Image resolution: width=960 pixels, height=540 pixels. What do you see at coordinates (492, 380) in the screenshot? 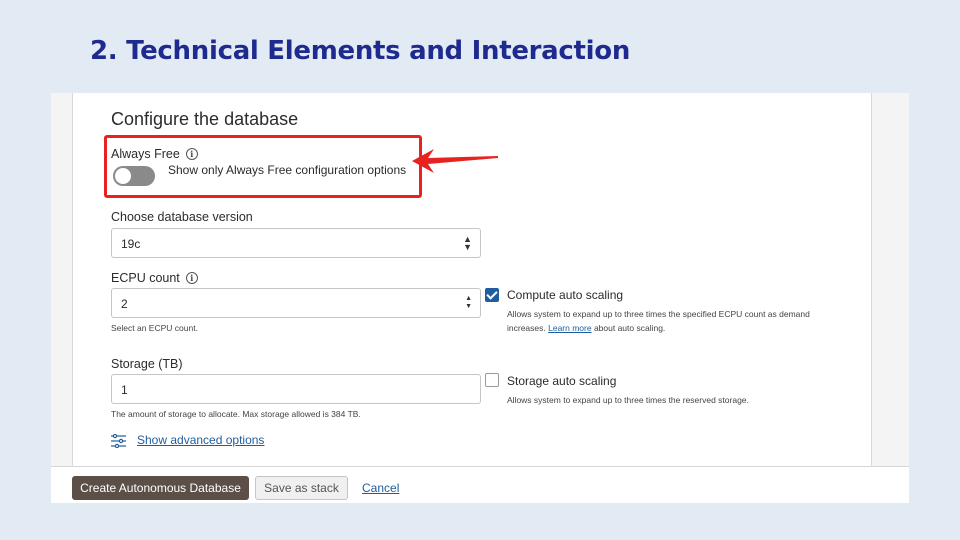
I see `storage-auto-scaling-checkbox` at bounding box center [492, 380].